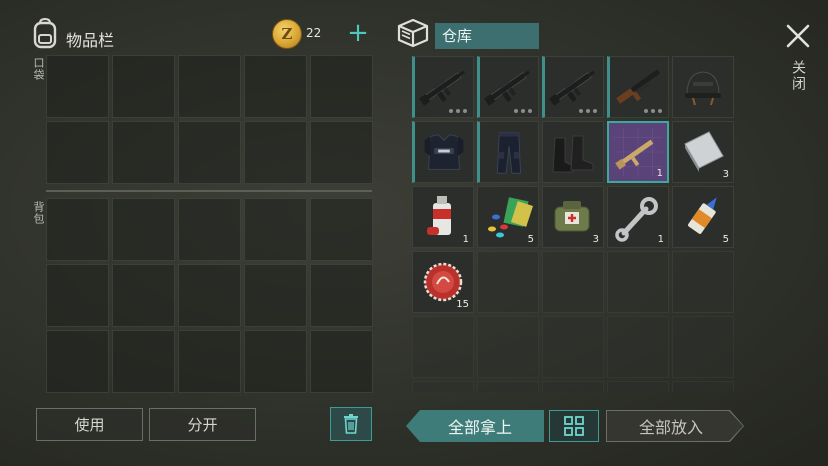 The height and width of the screenshot is (466, 828). Describe the element at coordinates (358, 34) in the screenshot. I see `add-coins-button: +` at that location.